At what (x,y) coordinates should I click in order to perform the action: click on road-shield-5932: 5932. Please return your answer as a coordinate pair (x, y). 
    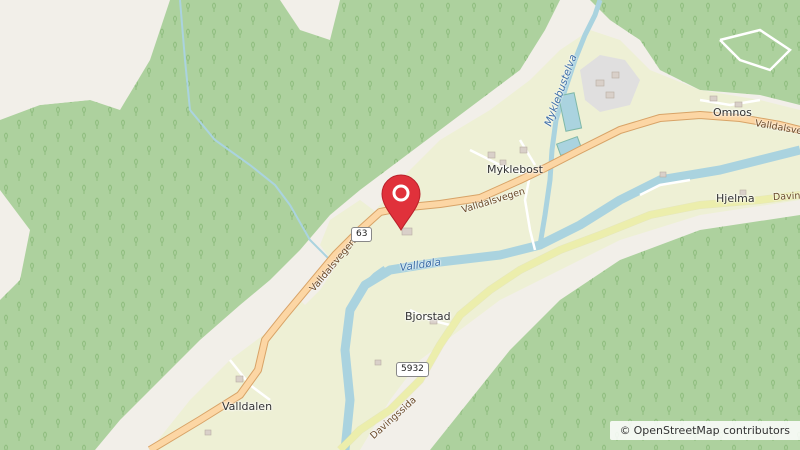
    Looking at the image, I should click on (412, 369).